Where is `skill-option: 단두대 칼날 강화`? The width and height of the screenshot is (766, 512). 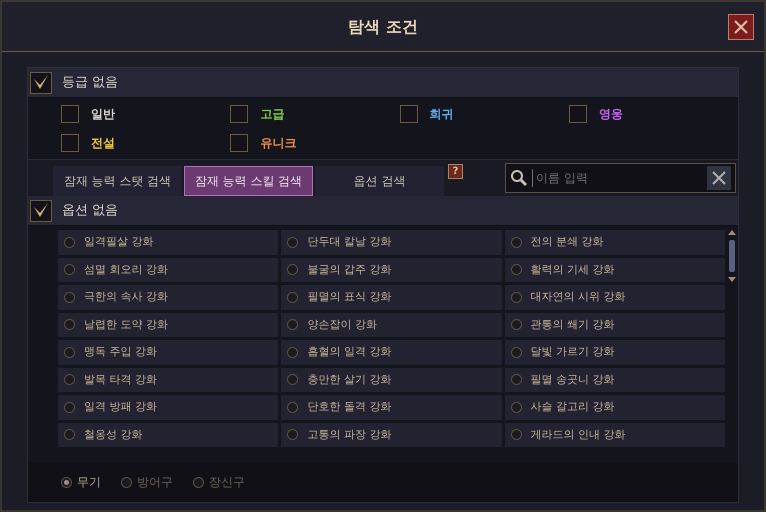 skill-option: 단두대 칼날 강화 is located at coordinates (391, 242).